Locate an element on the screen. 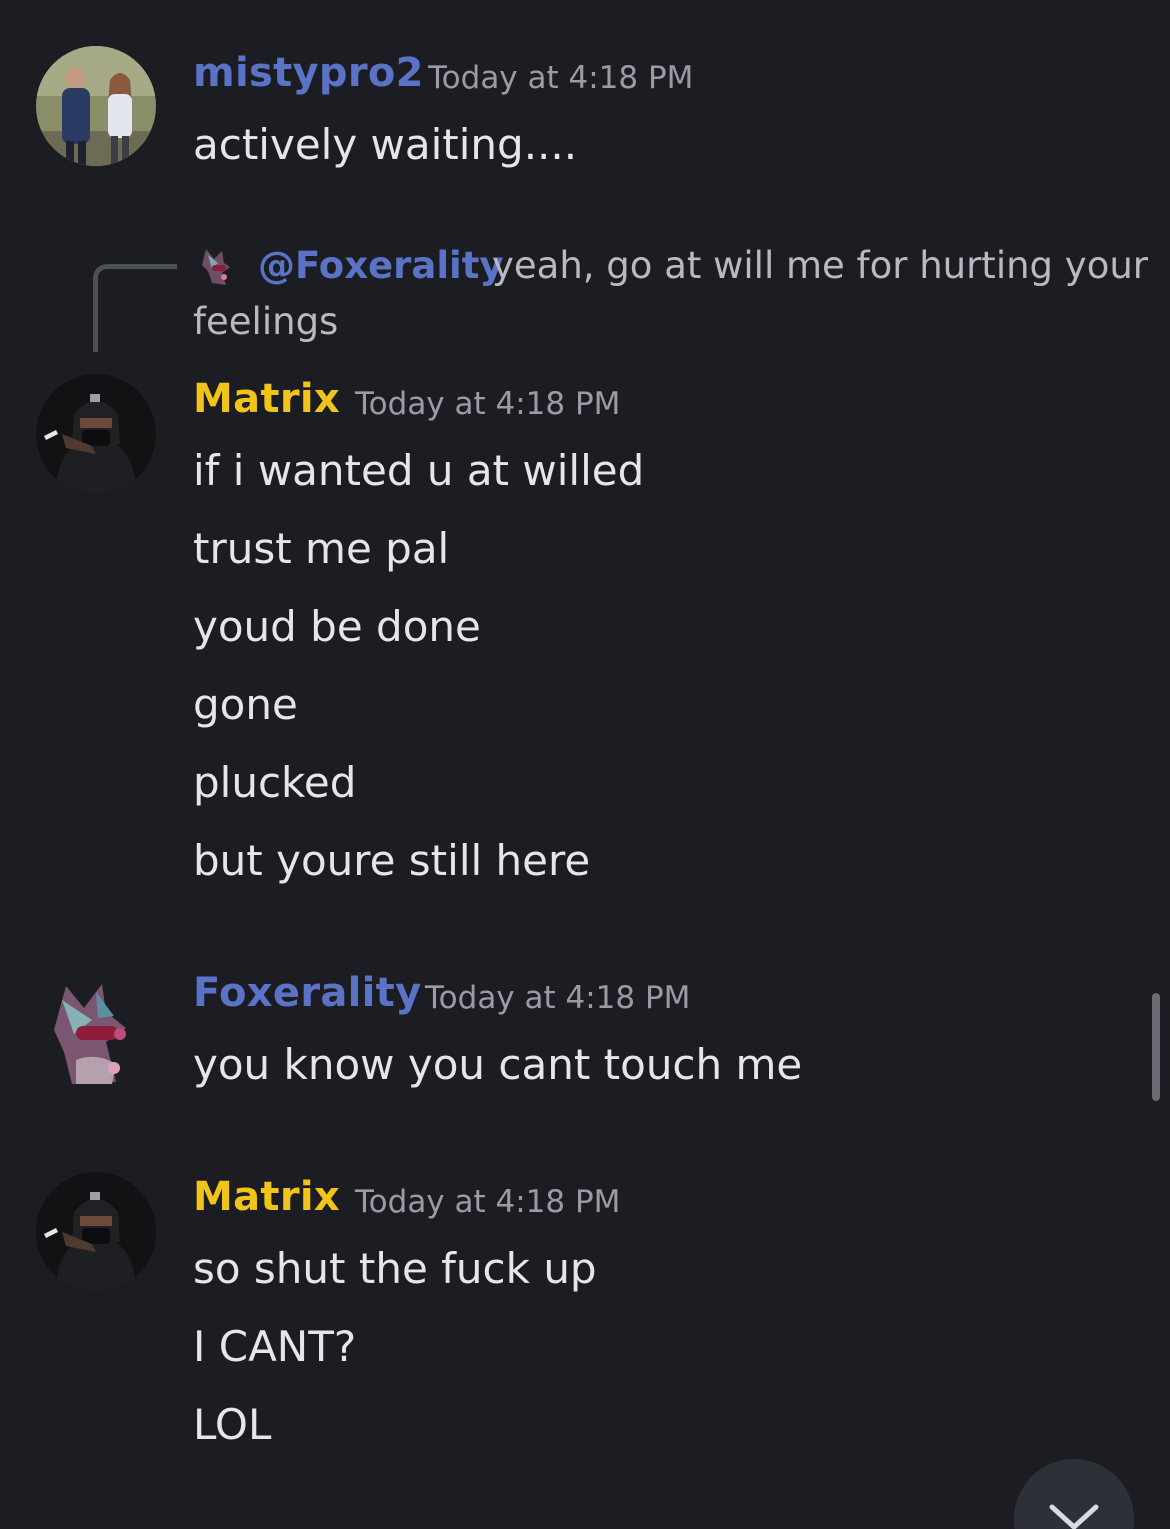 This screenshot has width=1170, height=1529. reply-preview-text: yeah, go at will me for hurting your is located at coordinates (820, 265).